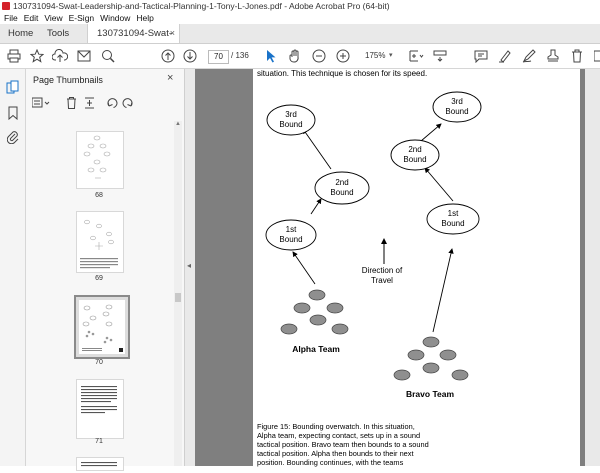  I want to click on highlight-pen-icon, so click(505, 56).